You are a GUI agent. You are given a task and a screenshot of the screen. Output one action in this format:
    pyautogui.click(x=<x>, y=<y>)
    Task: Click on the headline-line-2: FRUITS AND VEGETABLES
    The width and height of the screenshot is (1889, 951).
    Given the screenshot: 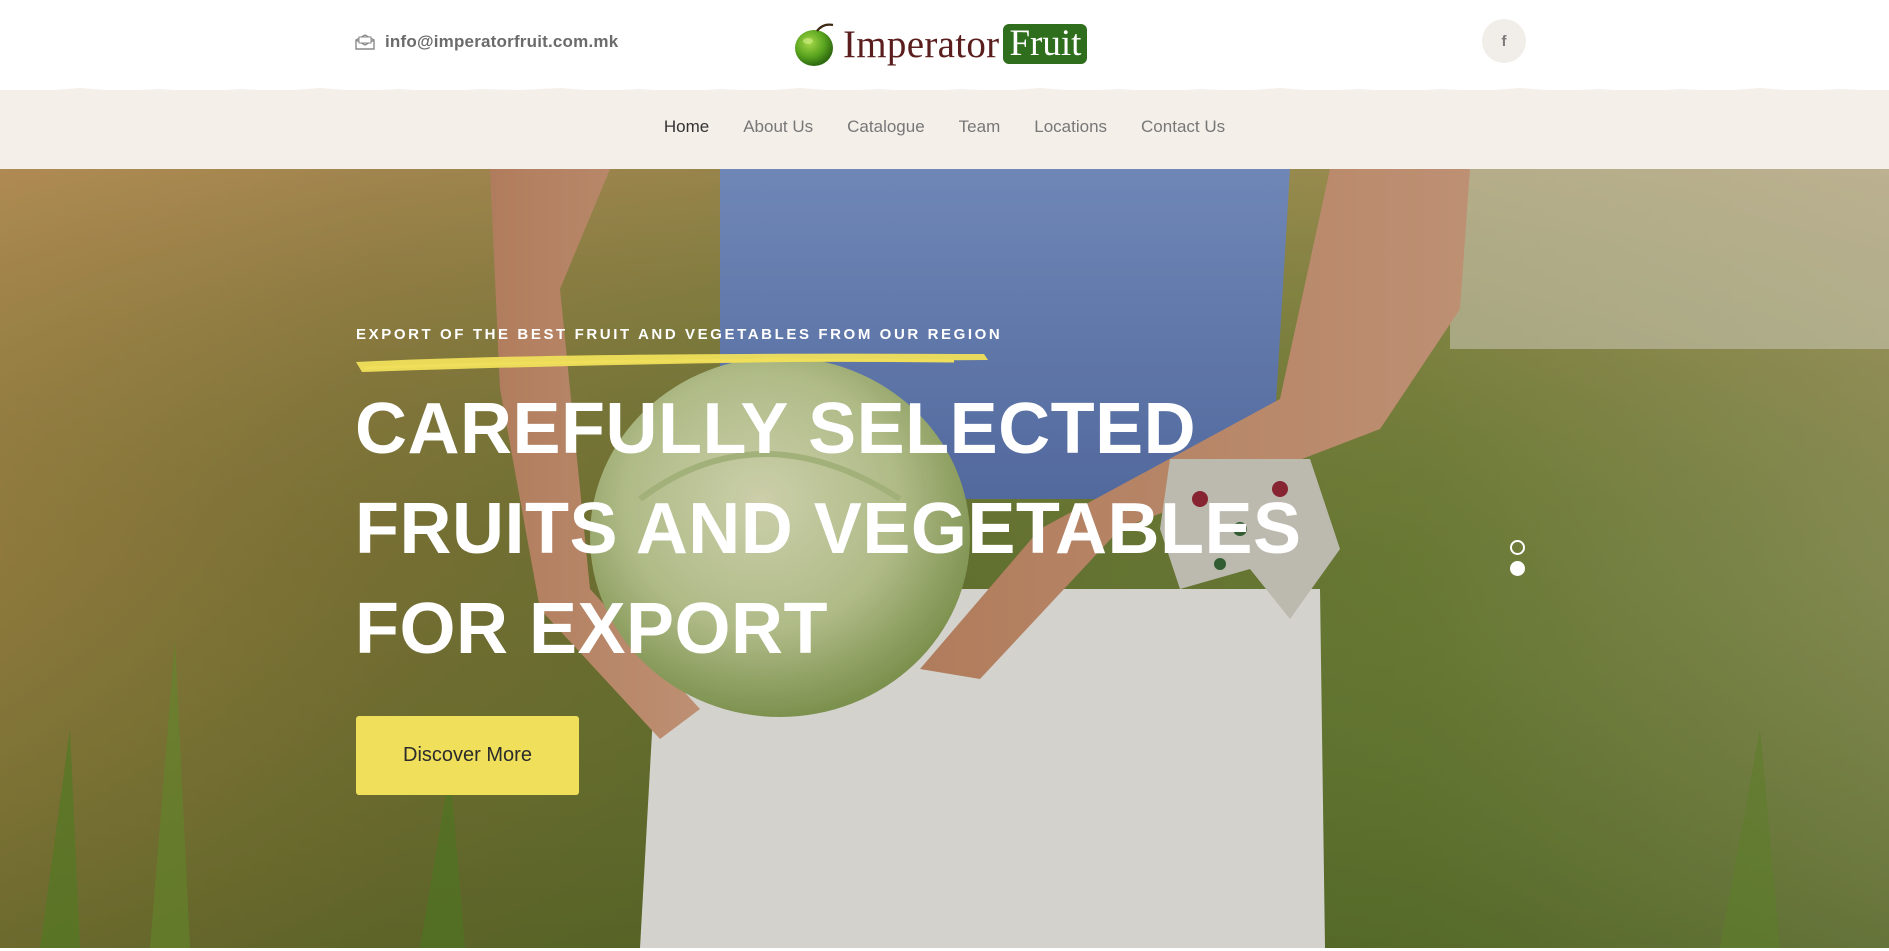 What is the action you would take?
    pyautogui.click(x=828, y=529)
    